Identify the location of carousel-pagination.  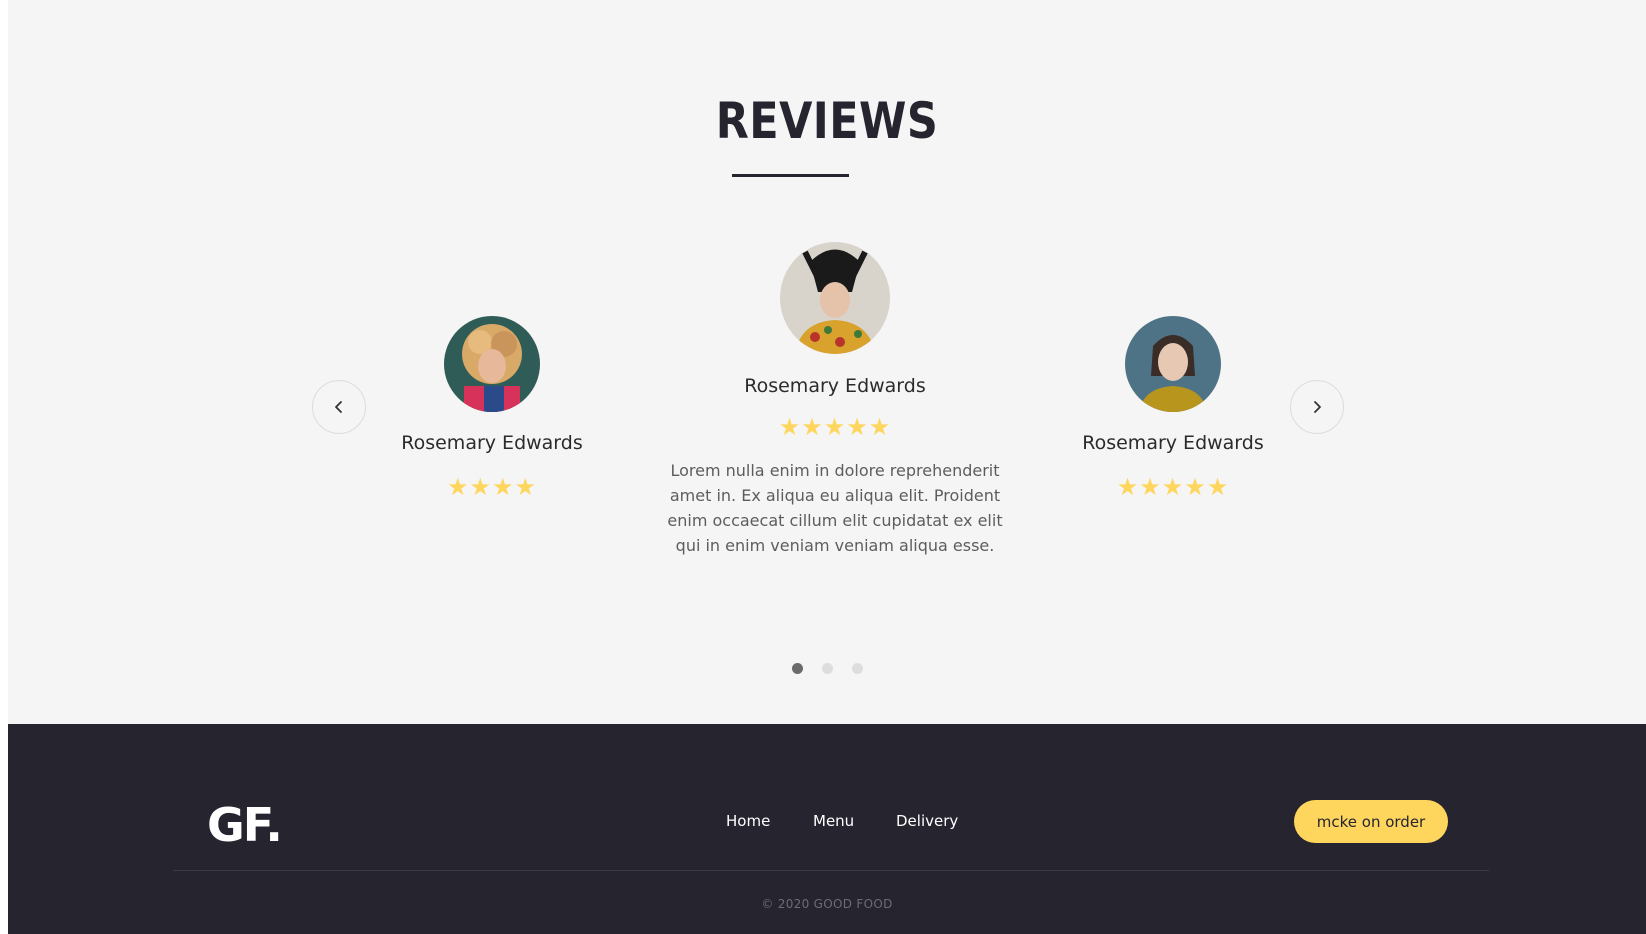
(827, 669).